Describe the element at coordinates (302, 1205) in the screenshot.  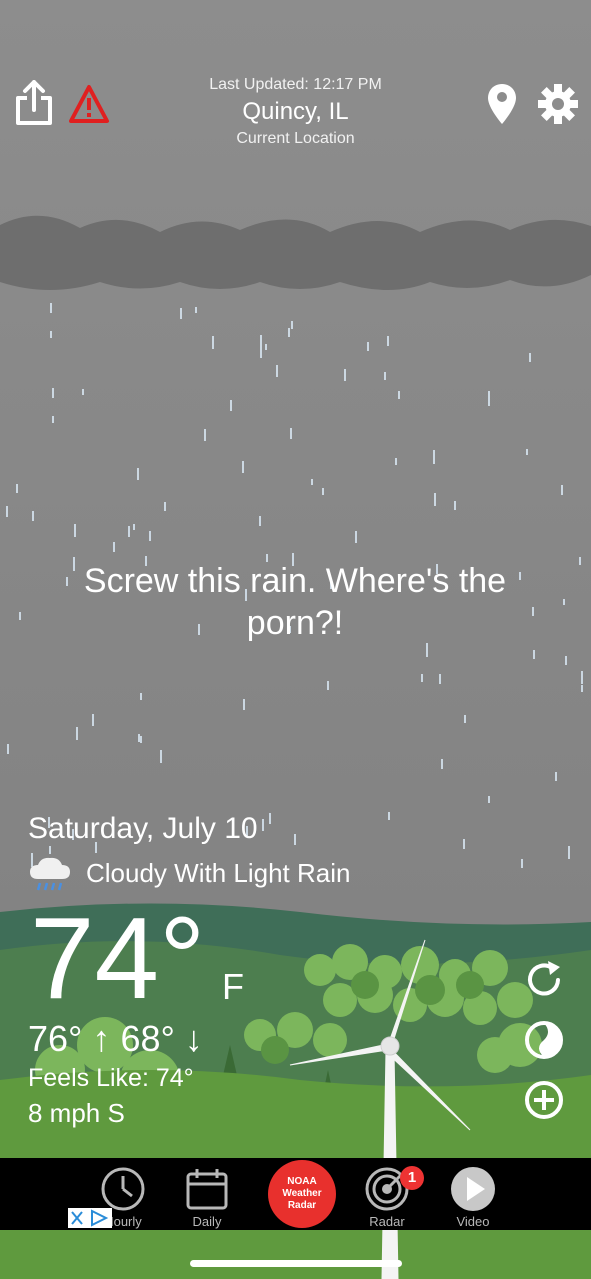
I see `noaa-line-3: Radar` at that location.